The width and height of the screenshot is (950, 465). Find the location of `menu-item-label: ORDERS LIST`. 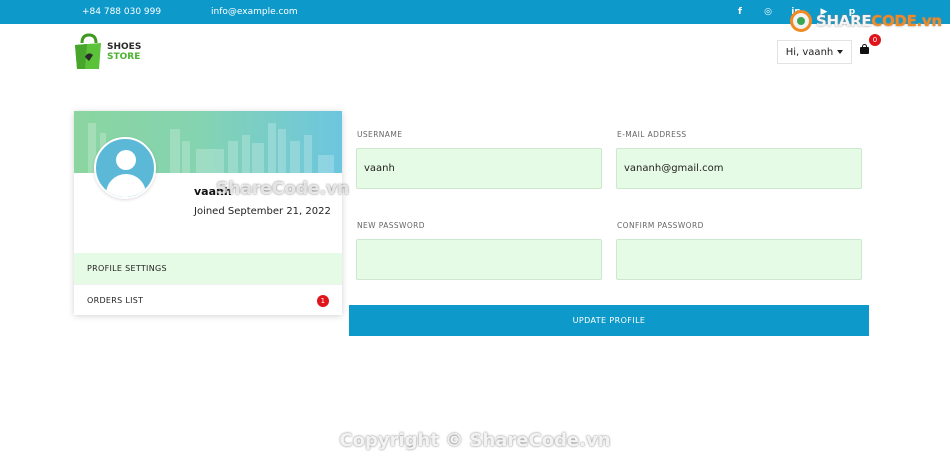

menu-item-label: ORDERS LIST is located at coordinates (115, 300).